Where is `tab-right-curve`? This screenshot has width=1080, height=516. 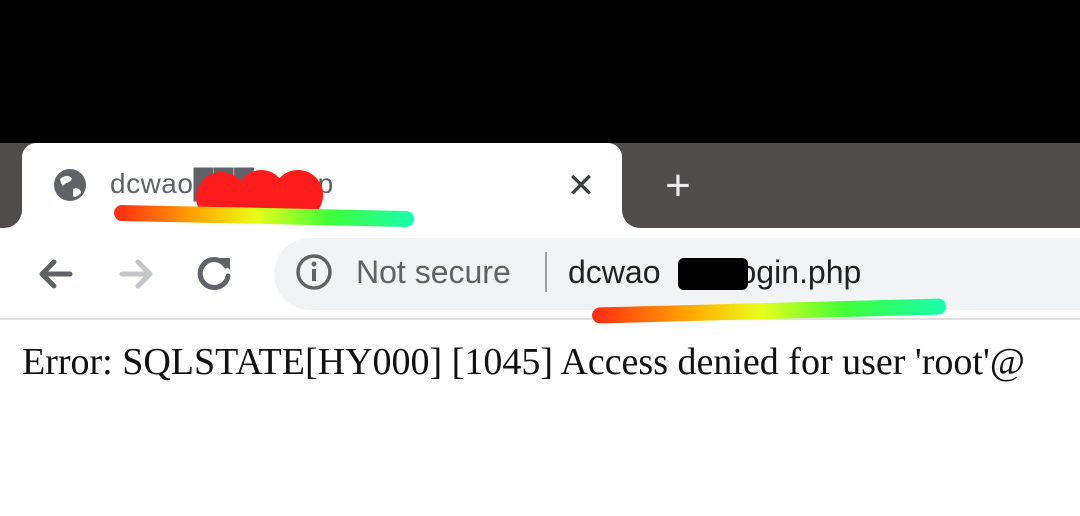
tab-right-curve is located at coordinates (633, 214).